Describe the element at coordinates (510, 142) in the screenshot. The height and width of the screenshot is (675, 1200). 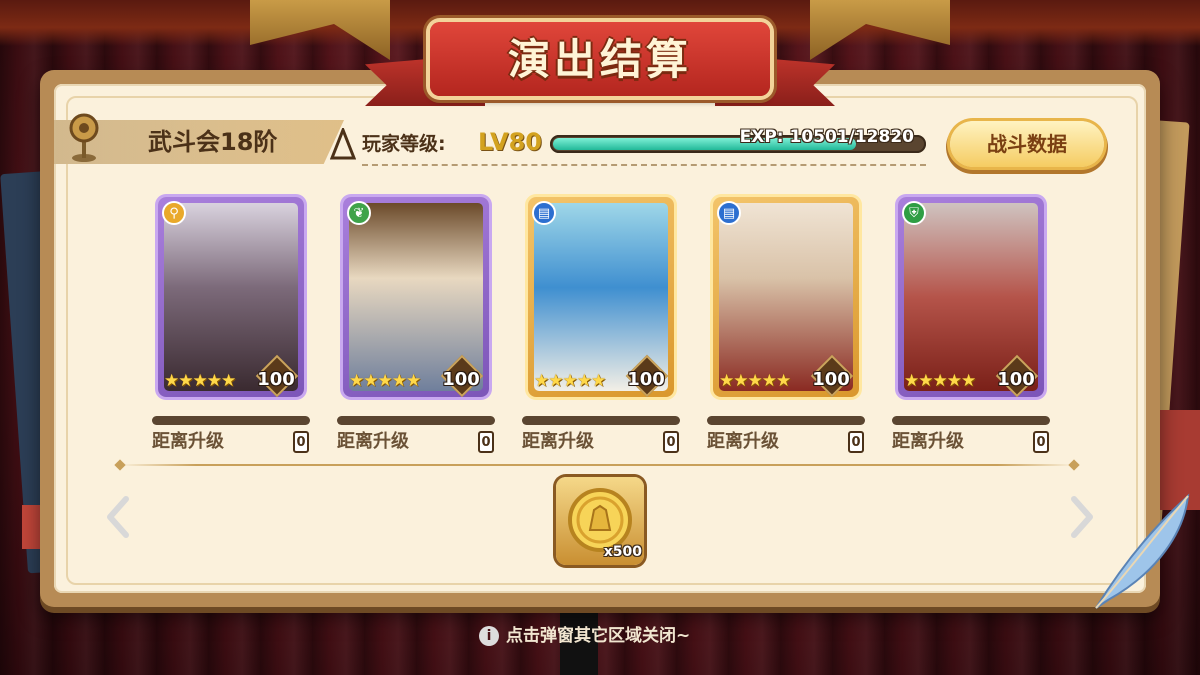
I see `player-level-value: LV80` at that location.